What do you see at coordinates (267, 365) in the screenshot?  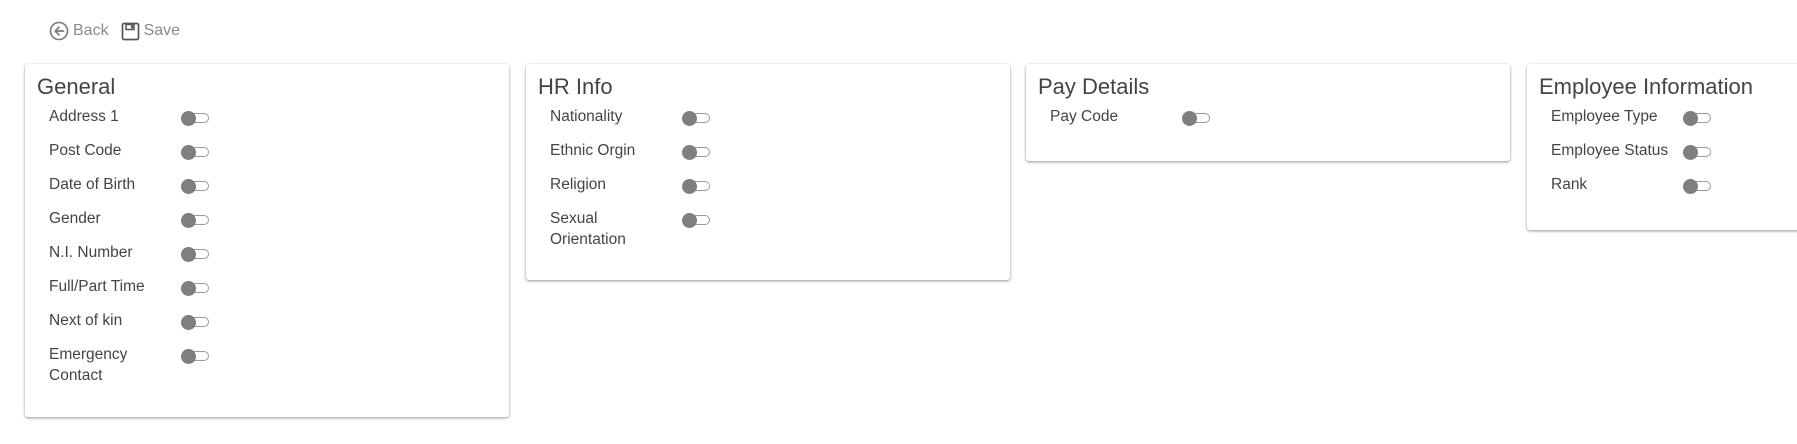 I see `field-row: Emergency Contact` at bounding box center [267, 365].